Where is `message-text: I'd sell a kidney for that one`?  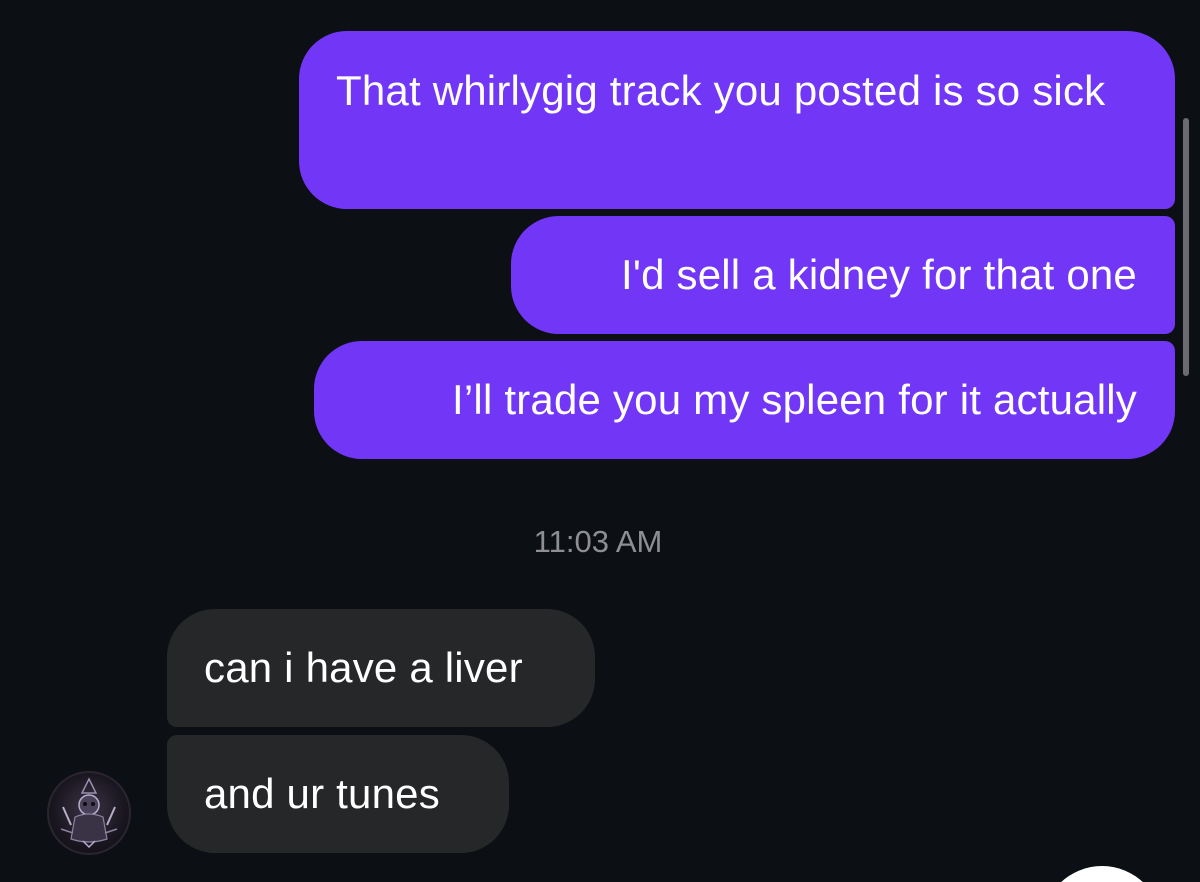
message-text: I'd sell a kidney for that one is located at coordinates (879, 274).